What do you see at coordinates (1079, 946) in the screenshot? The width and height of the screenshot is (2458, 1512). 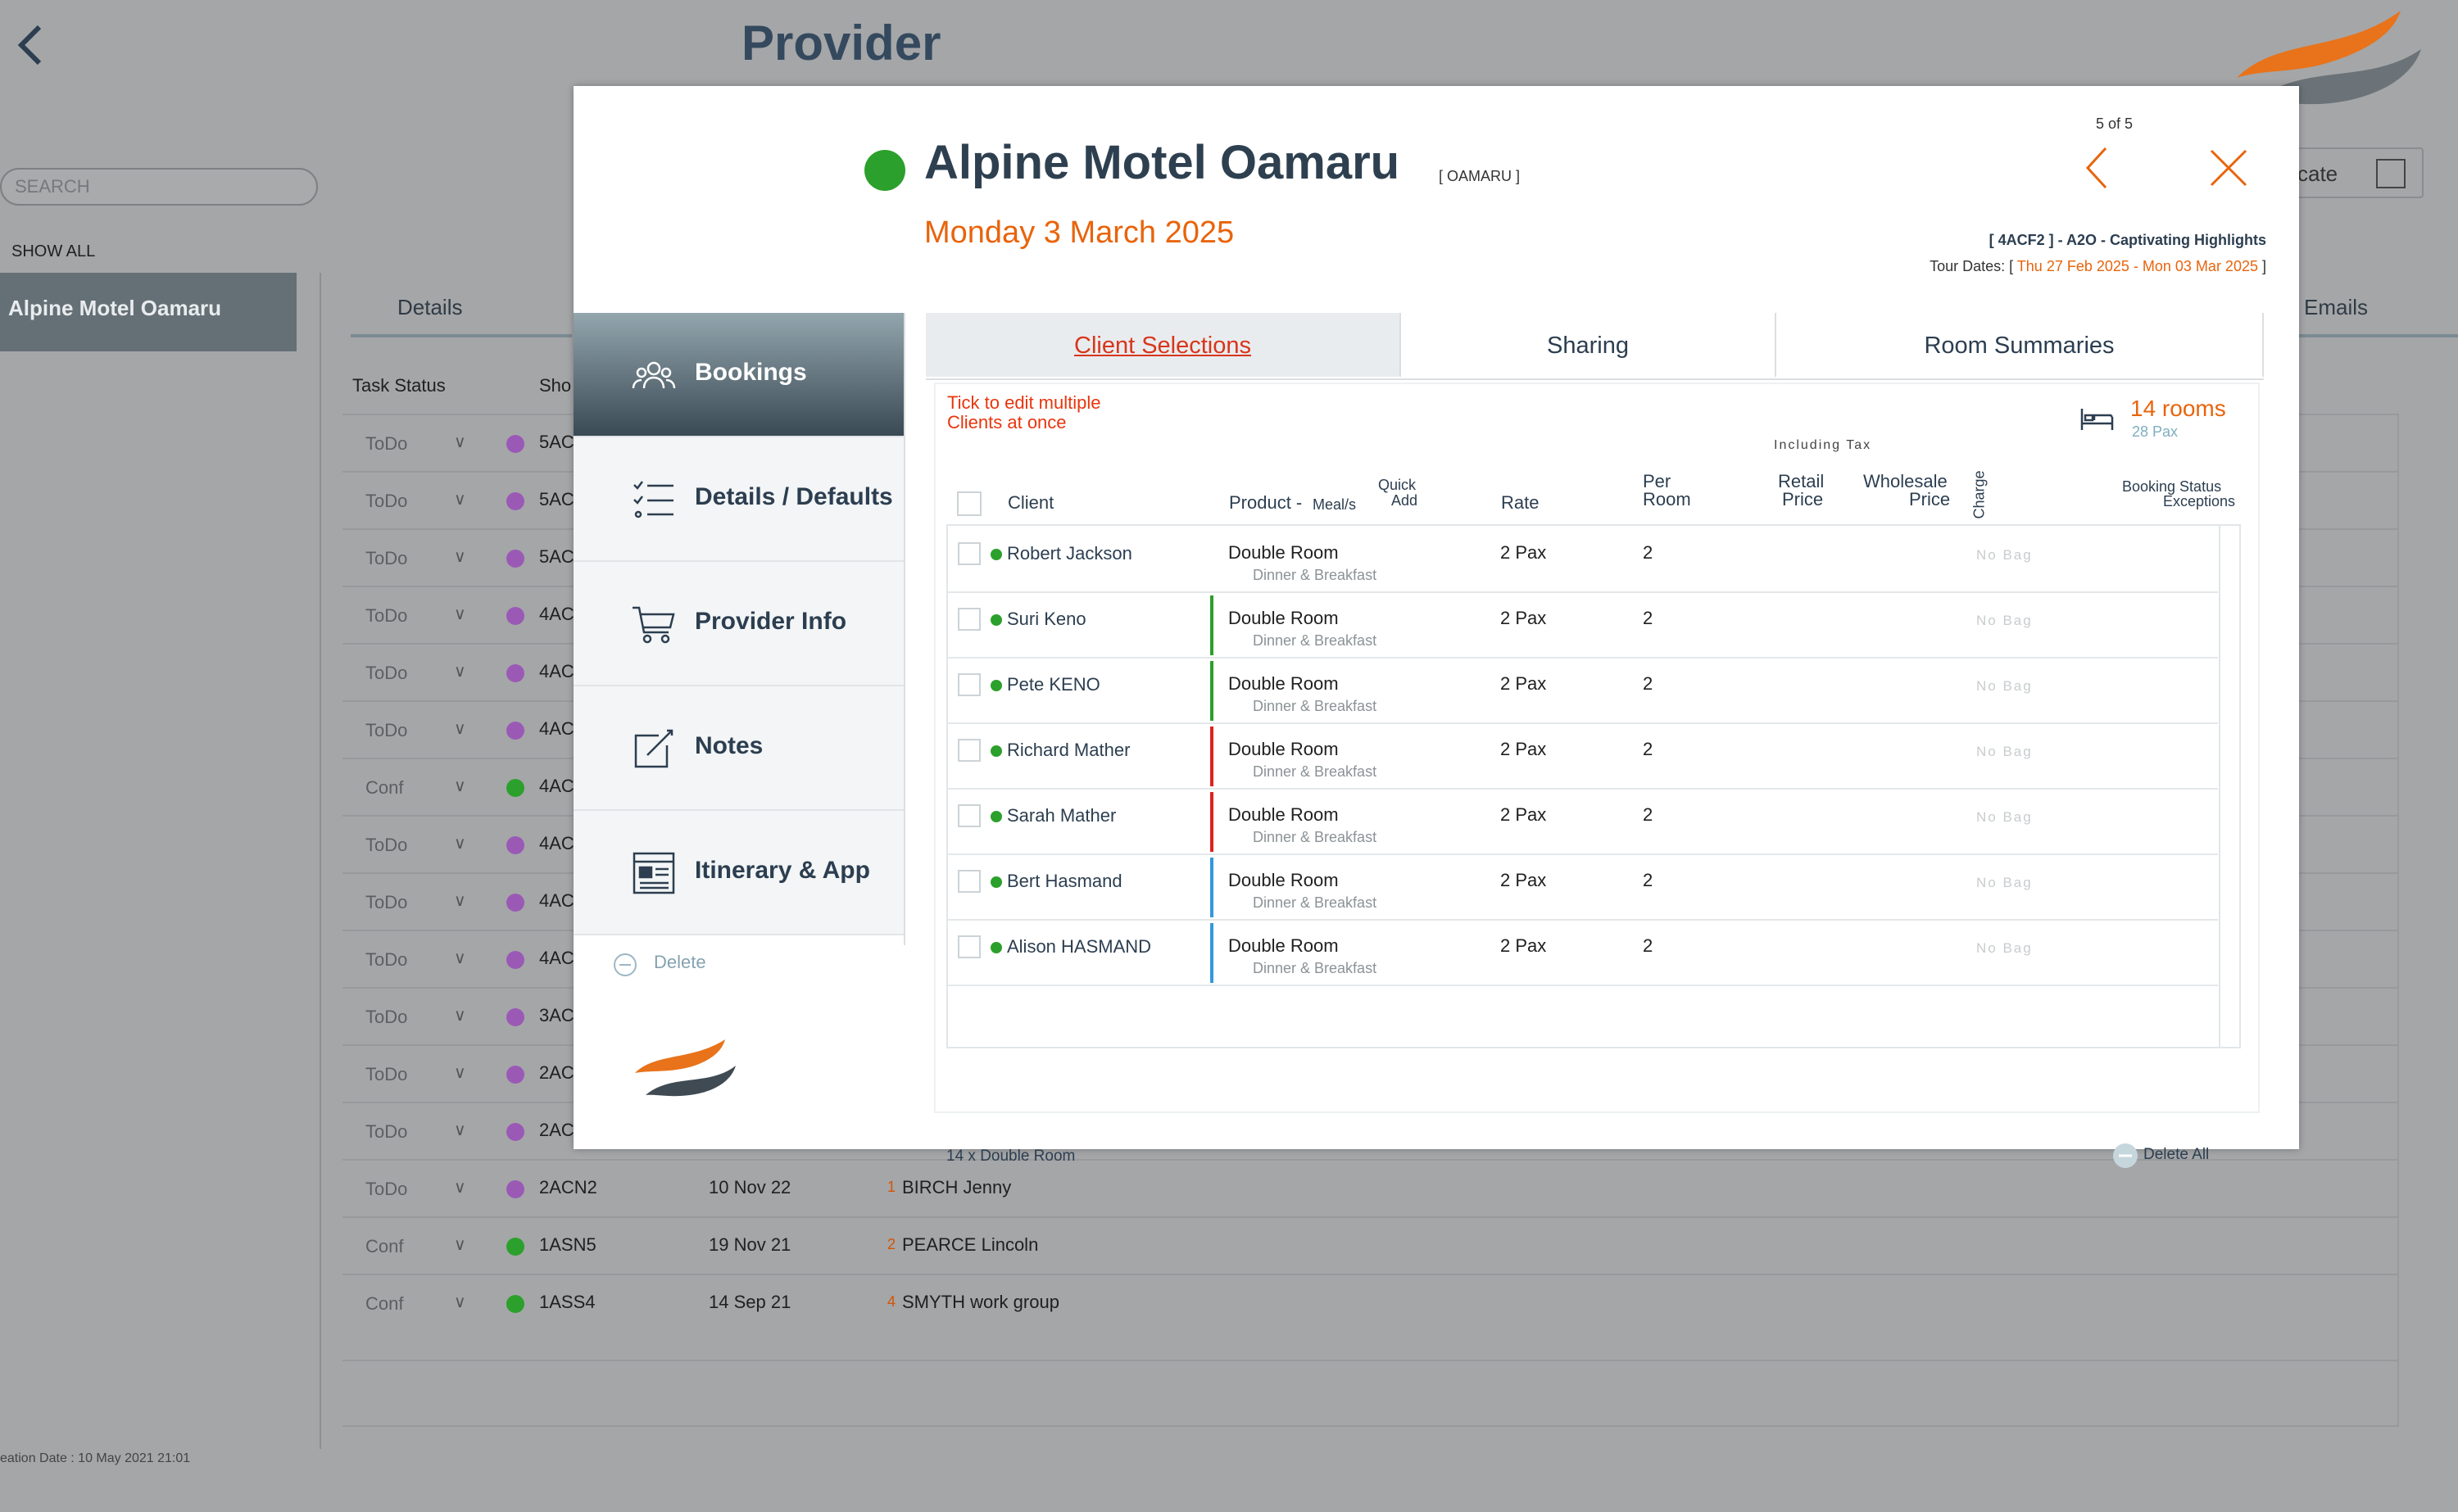 I see `client-name: Alison HASMAND` at bounding box center [1079, 946].